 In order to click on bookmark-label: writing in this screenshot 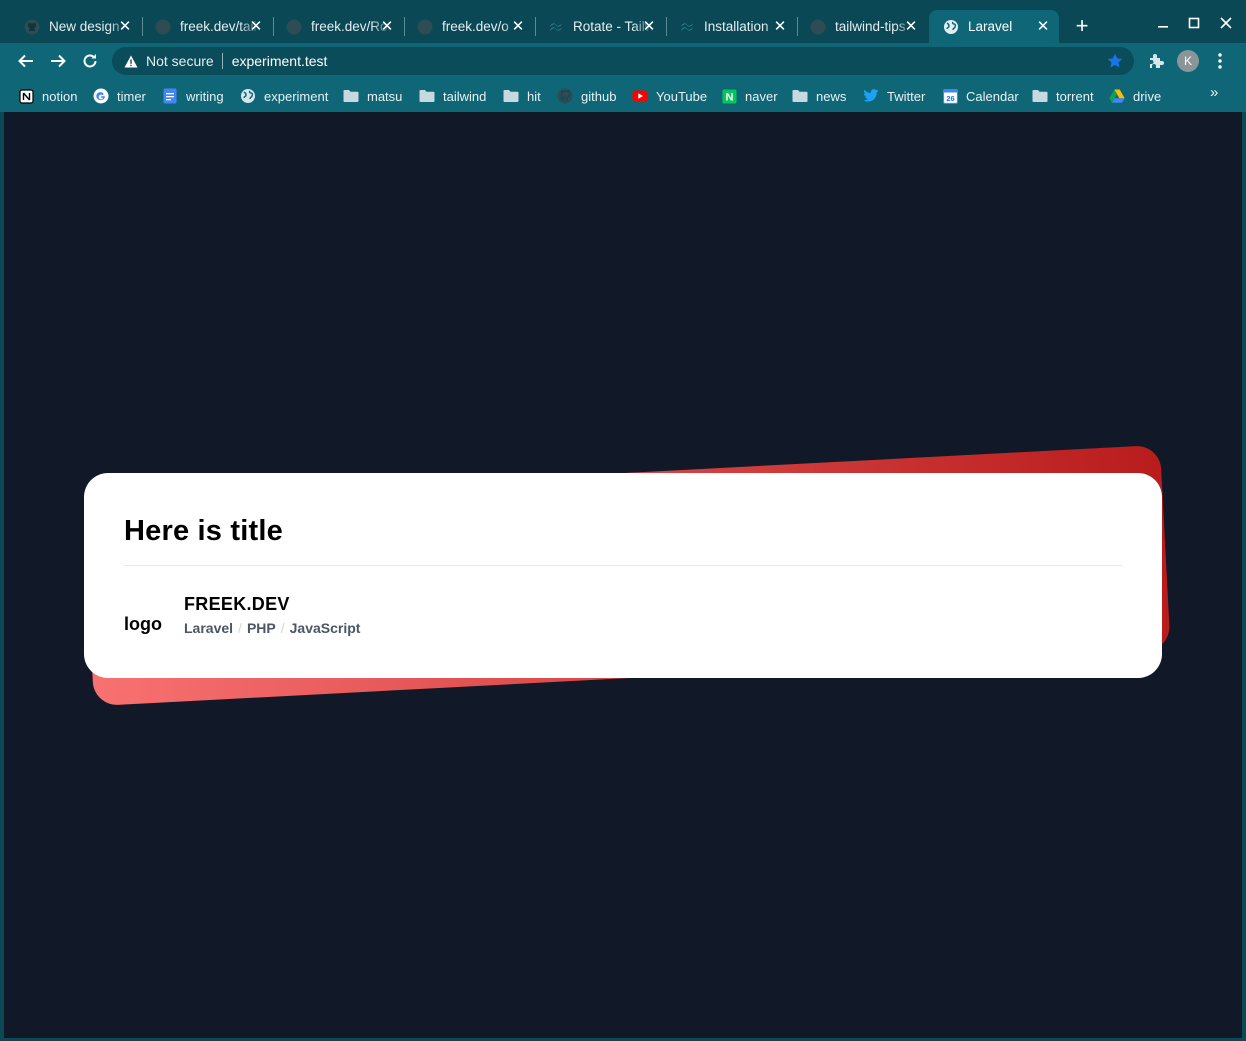, I will do `click(205, 96)`.